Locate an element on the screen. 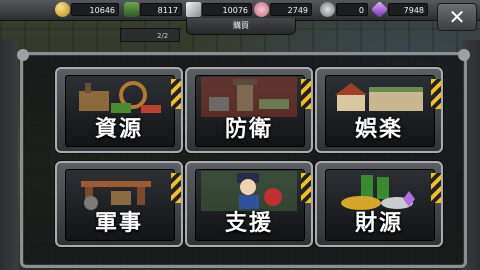 The image size is (480, 270). crystal-icon is located at coordinates (379, 9).